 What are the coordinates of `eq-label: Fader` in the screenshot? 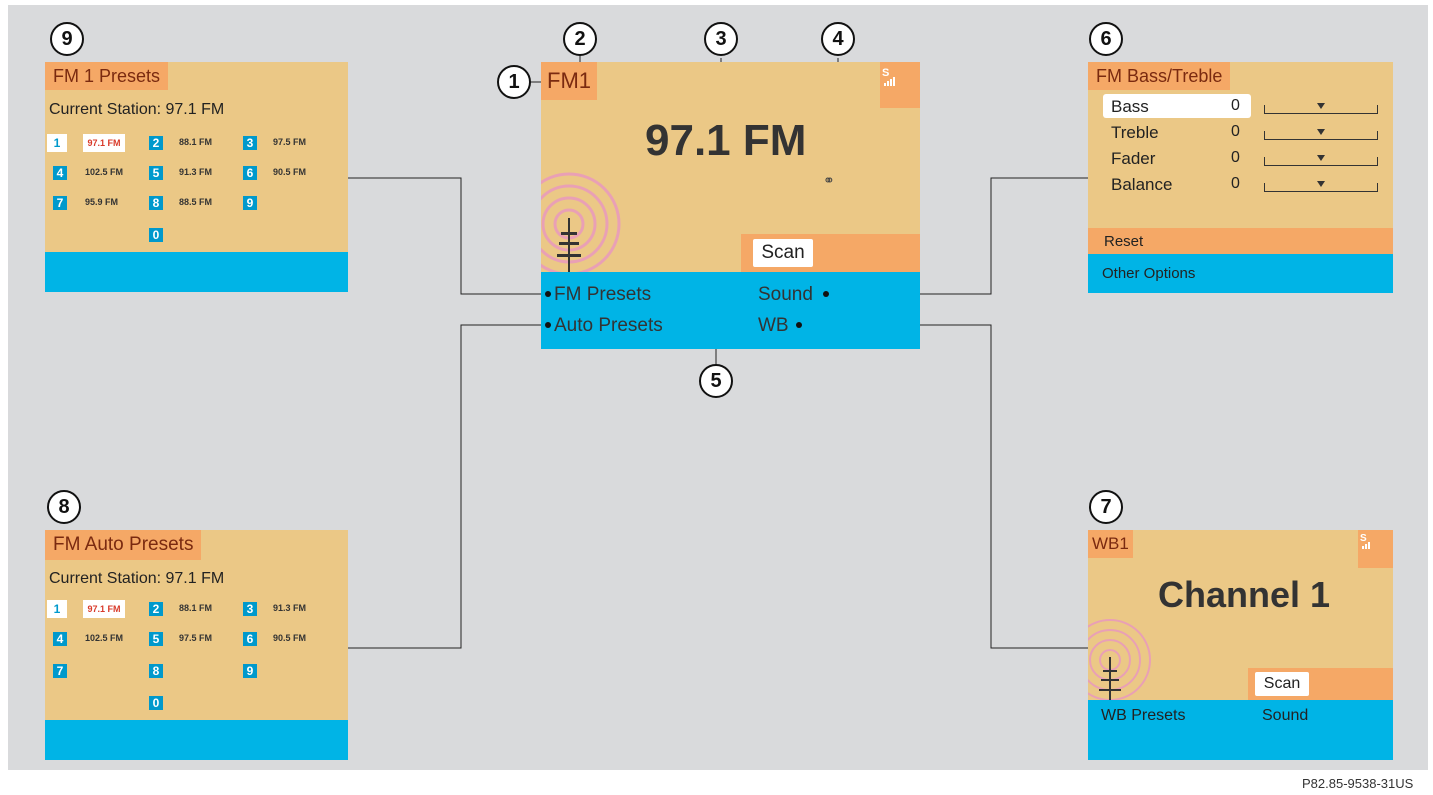 It's located at (1133, 158).